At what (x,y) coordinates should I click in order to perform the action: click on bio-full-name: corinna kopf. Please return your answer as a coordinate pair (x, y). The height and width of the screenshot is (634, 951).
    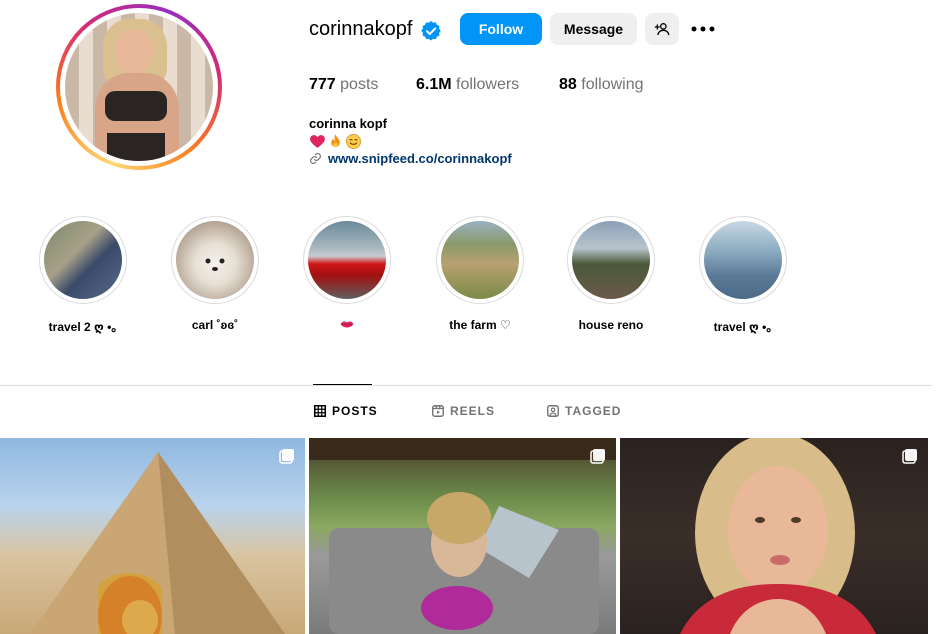
    Looking at the image, I should click on (348, 123).